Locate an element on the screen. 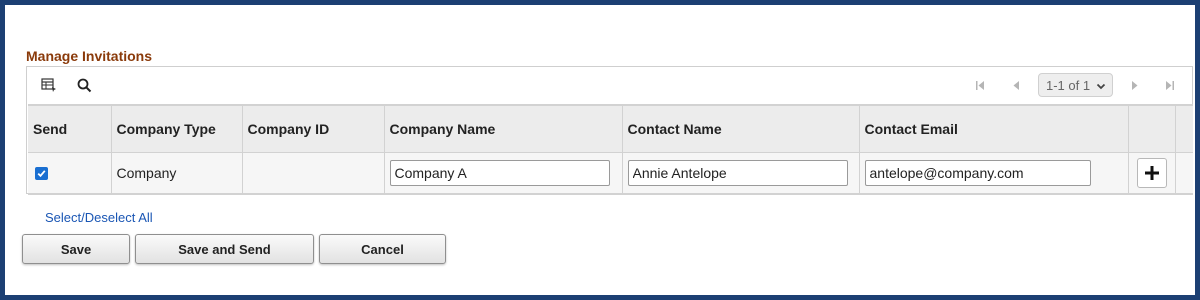  plus-icon is located at coordinates (1151, 173).